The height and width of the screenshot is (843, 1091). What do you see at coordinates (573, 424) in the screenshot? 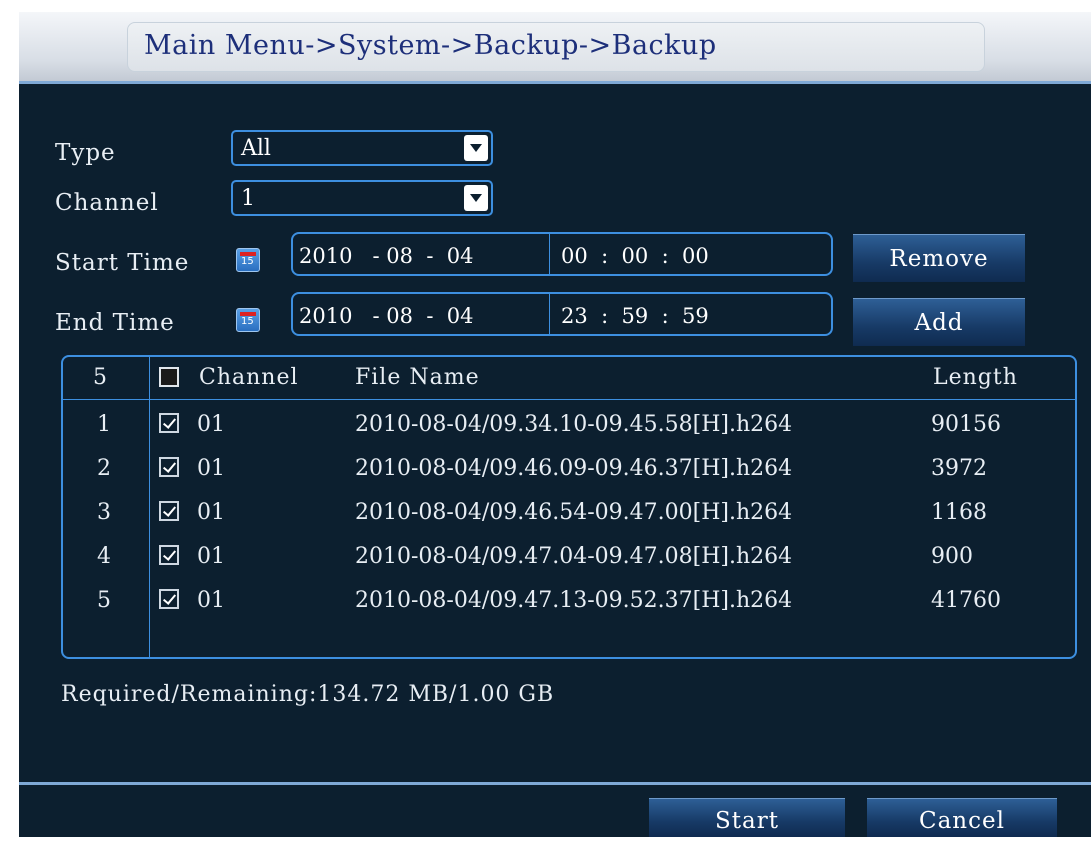
I see `row-file-name: 2010-08-04/09.34.10-09.45.58[H].h264` at bounding box center [573, 424].